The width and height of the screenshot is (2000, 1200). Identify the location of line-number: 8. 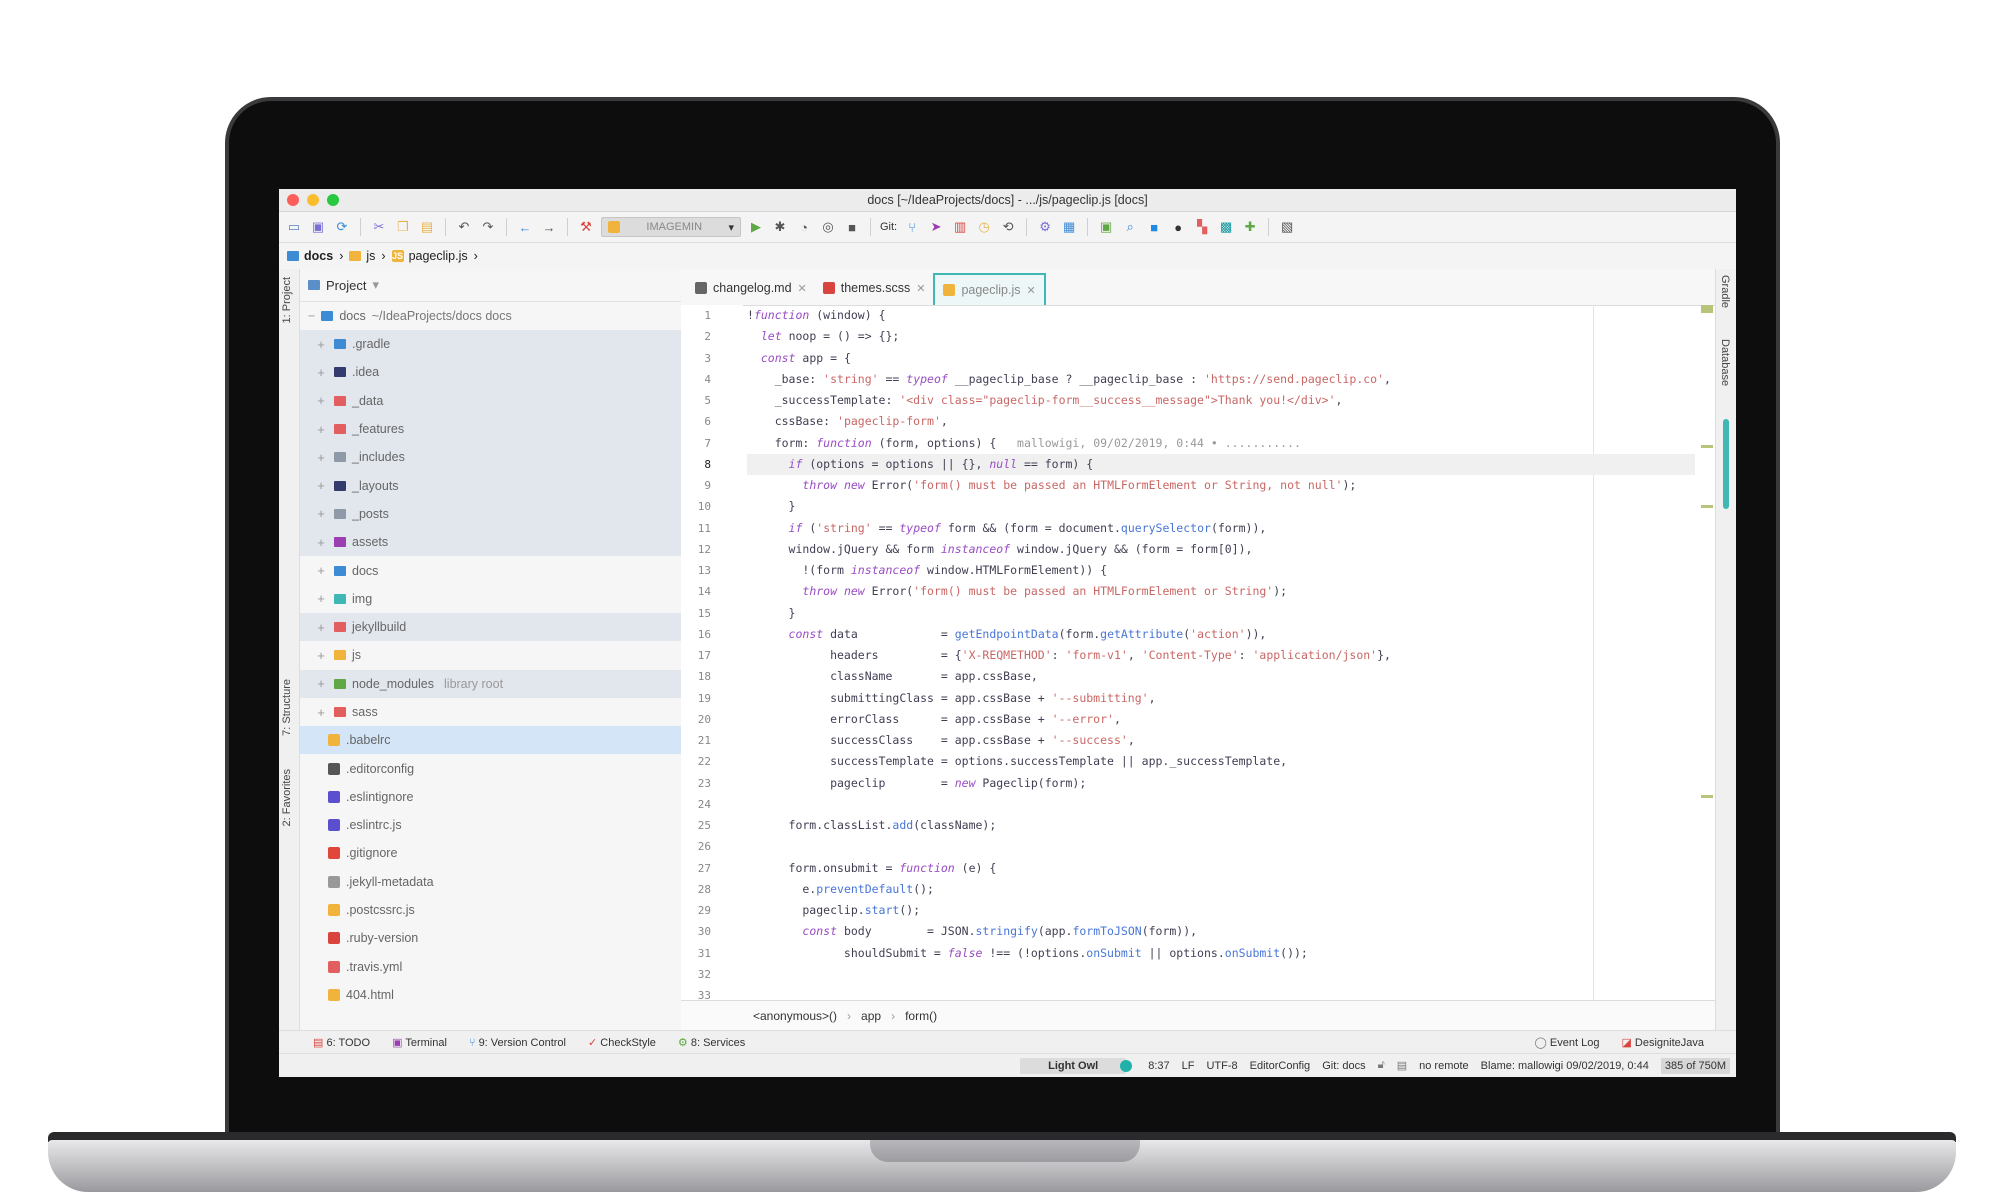
(700, 464).